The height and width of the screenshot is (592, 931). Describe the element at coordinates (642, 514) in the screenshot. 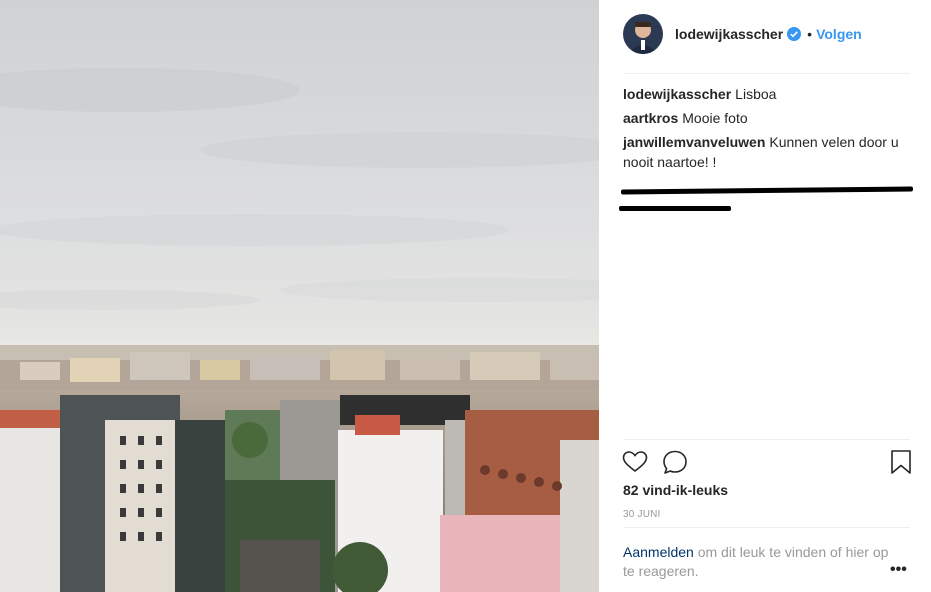

I see `post-date: 30 JUNI` at that location.